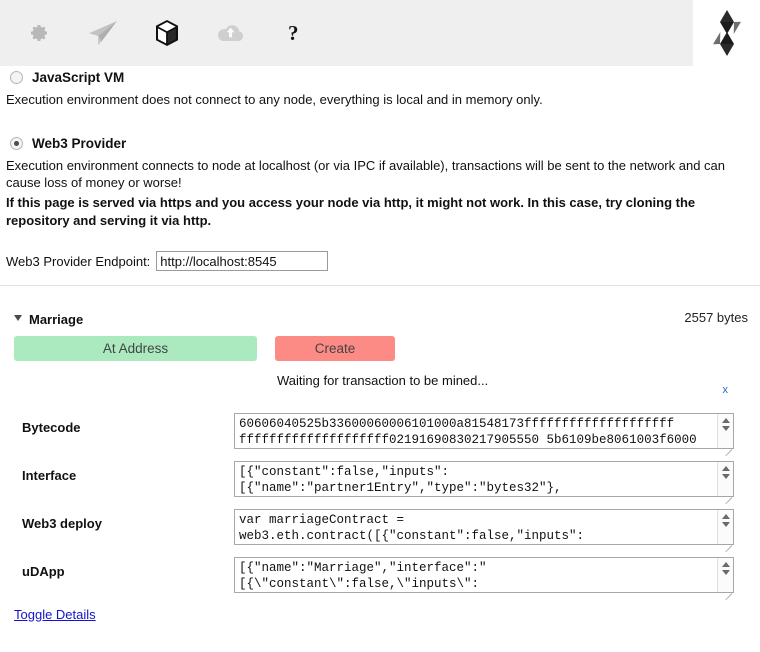  I want to click on detail-label-bytecode: Bytecode, so click(51, 427).